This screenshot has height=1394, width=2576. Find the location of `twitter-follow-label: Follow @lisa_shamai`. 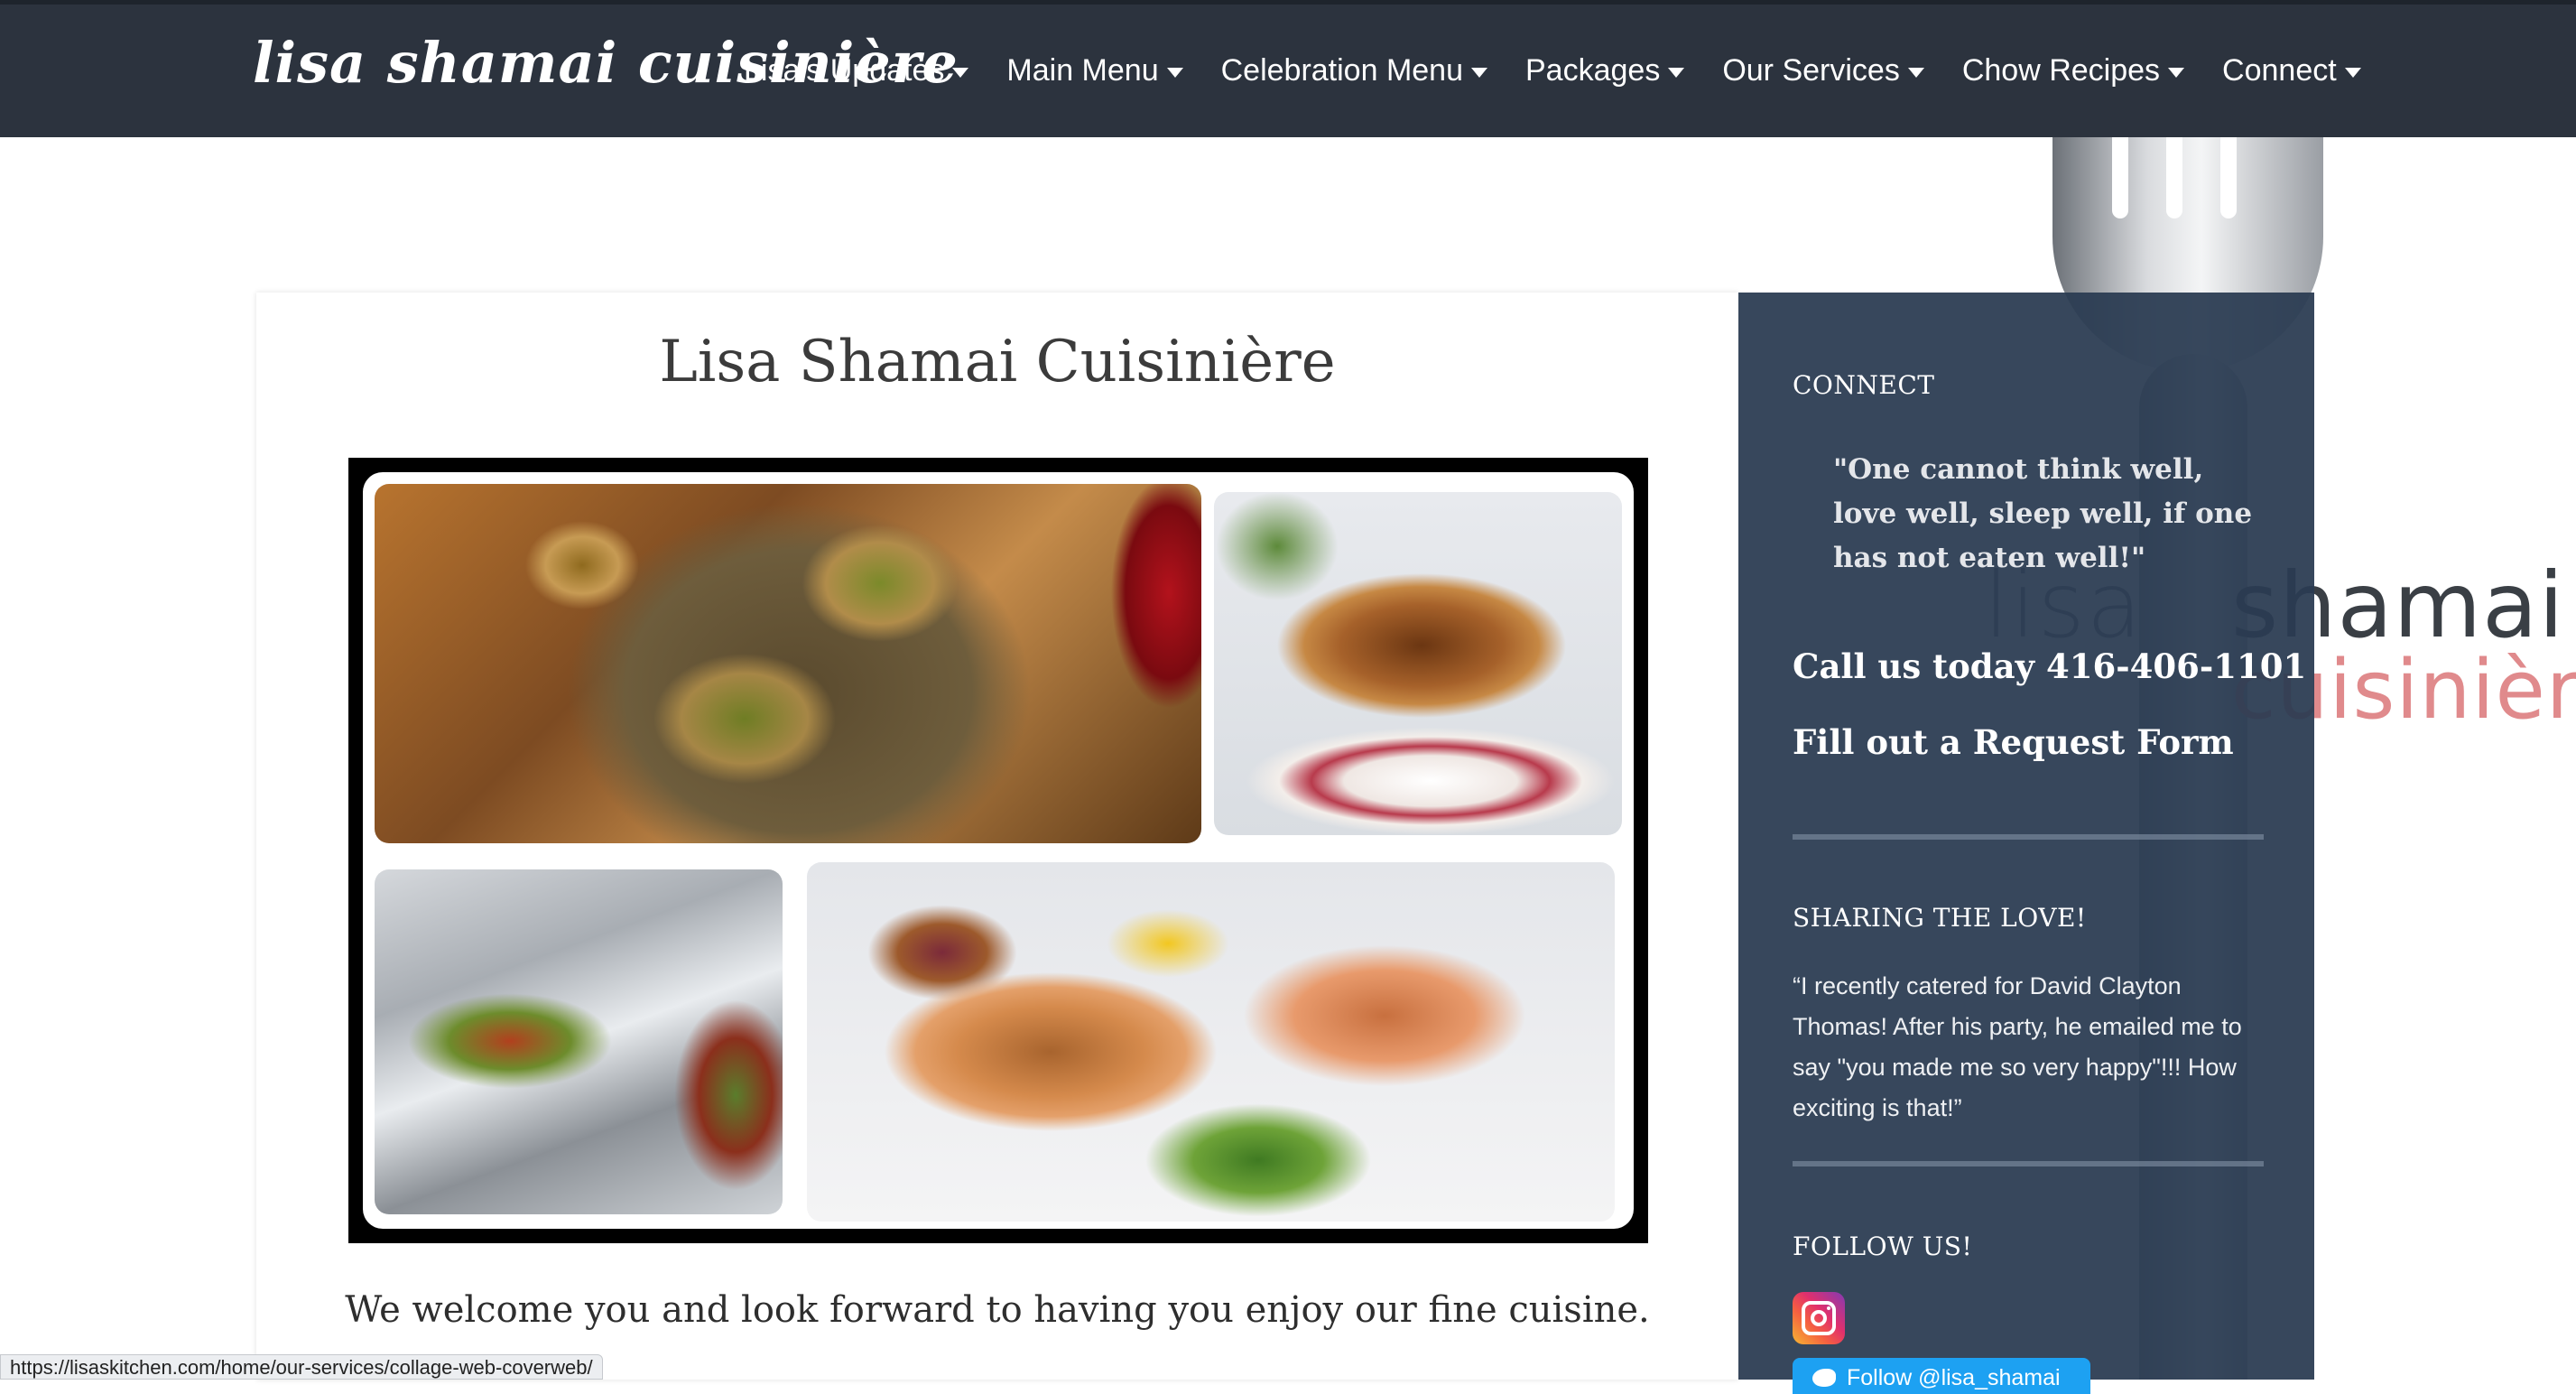

twitter-follow-label: Follow @lisa_shamai is located at coordinates (1954, 1377).